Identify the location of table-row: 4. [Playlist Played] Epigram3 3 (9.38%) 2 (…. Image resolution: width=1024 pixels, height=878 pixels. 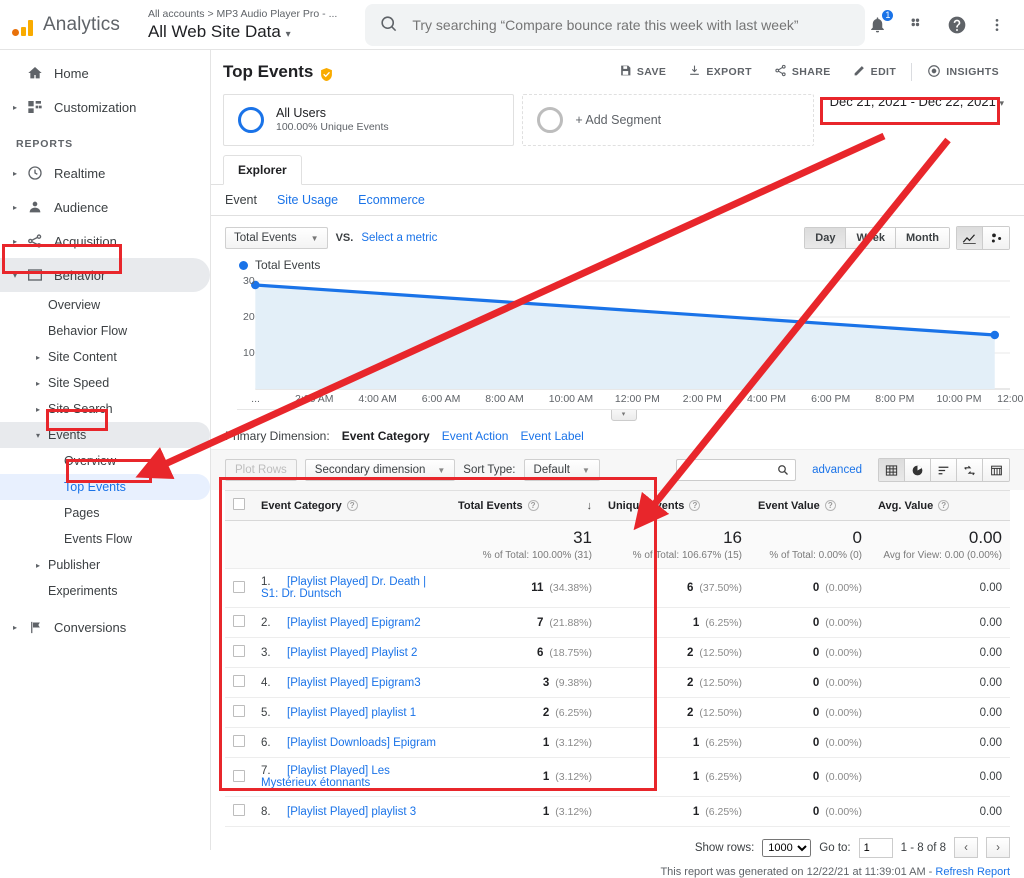
(617, 682).